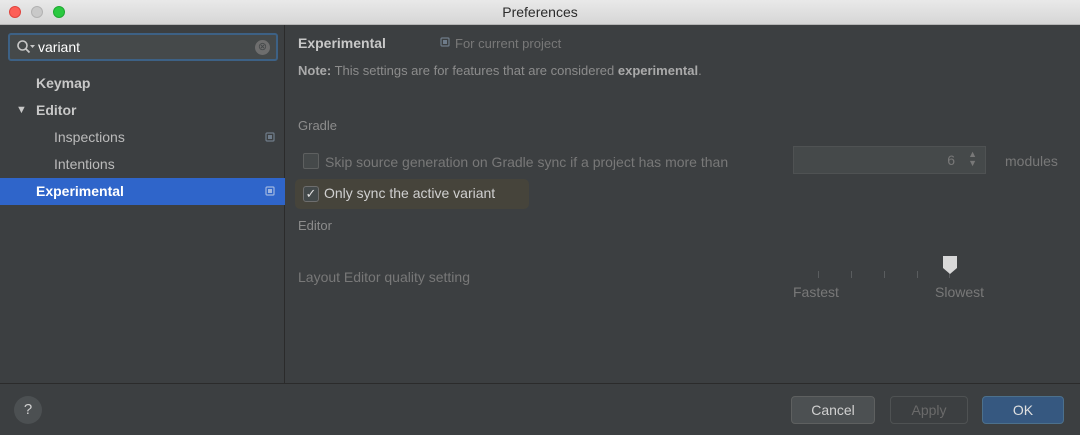 The image size is (1080, 435). I want to click on apply-button: Apply, so click(929, 410).